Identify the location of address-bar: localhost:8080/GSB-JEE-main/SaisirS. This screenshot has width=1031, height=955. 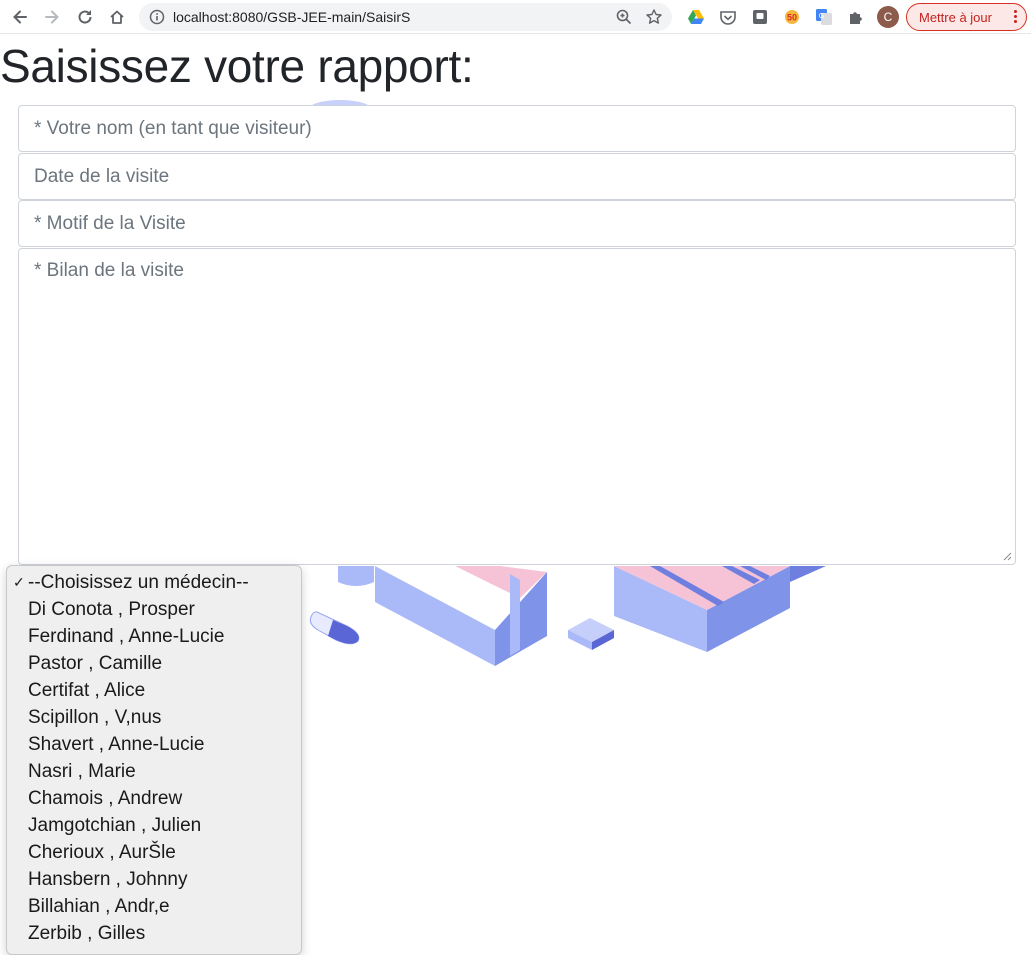
(405, 17).